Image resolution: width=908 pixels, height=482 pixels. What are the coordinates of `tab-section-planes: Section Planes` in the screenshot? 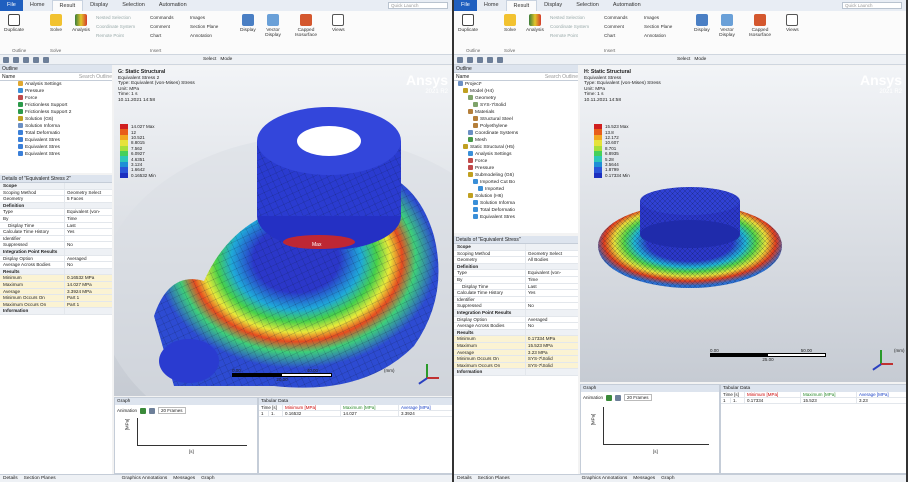 It's located at (40, 478).